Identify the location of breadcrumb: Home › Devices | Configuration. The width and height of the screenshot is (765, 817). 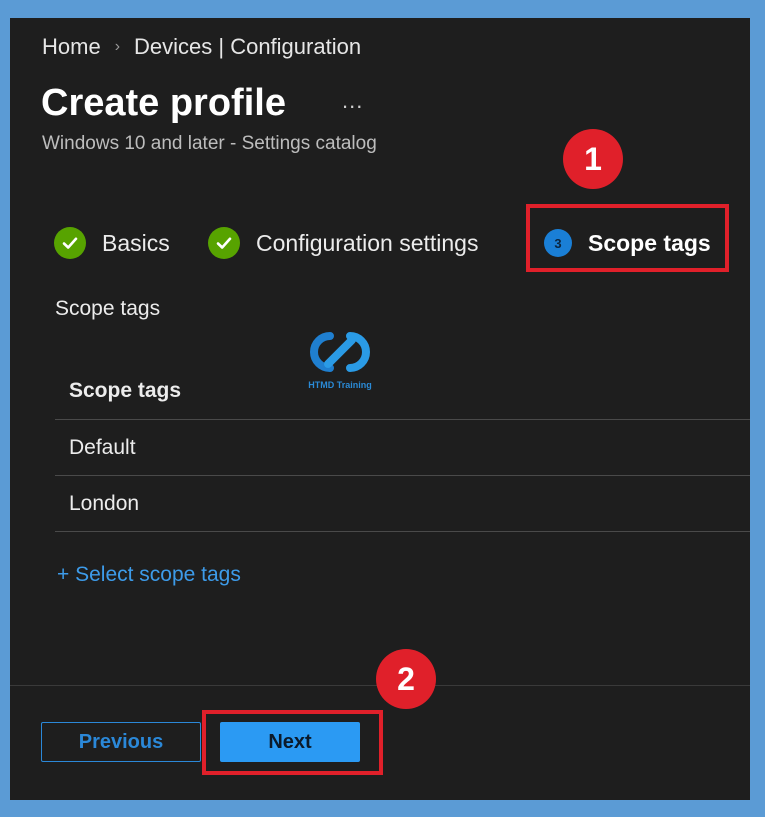
(201, 47).